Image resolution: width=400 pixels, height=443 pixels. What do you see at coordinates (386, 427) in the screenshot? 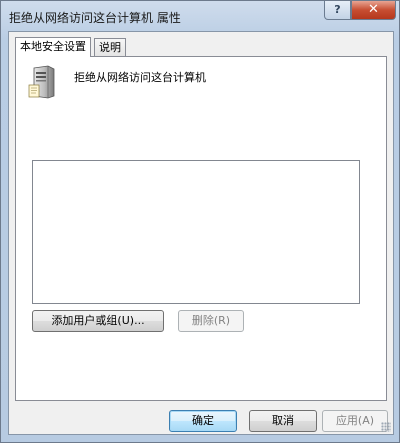
I see `resize-grip` at bounding box center [386, 427].